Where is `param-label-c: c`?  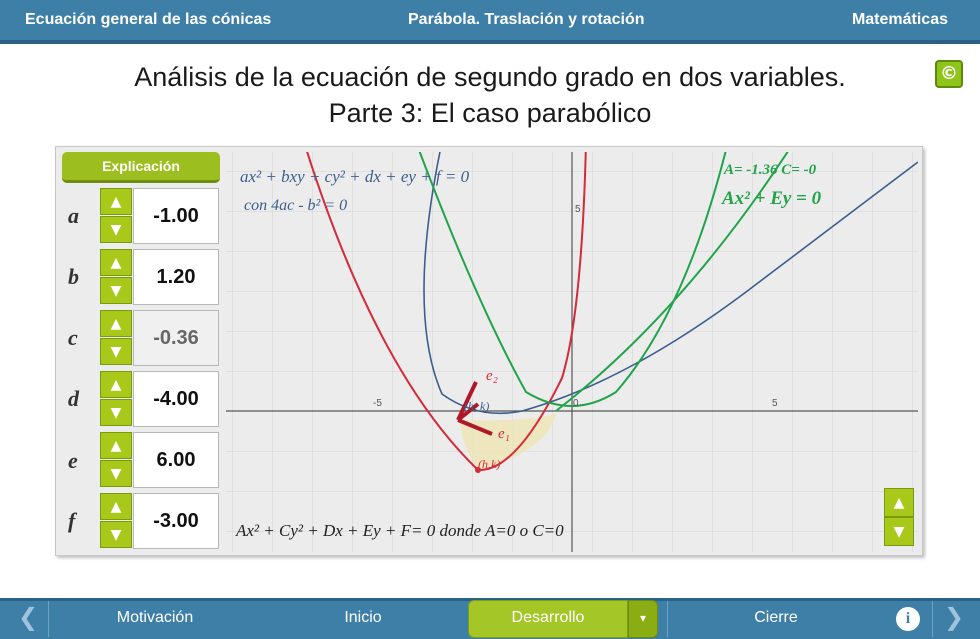 param-label-c: c is located at coordinates (73, 337).